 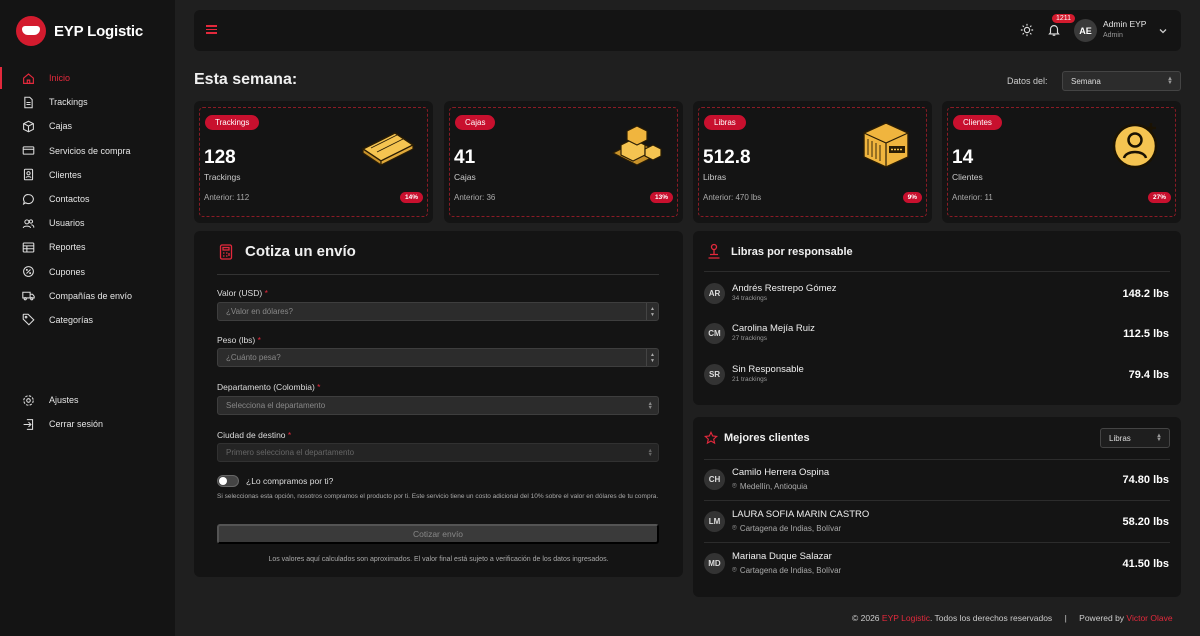 What do you see at coordinates (977, 122) in the screenshot?
I see `stat-pill: Clientes` at bounding box center [977, 122].